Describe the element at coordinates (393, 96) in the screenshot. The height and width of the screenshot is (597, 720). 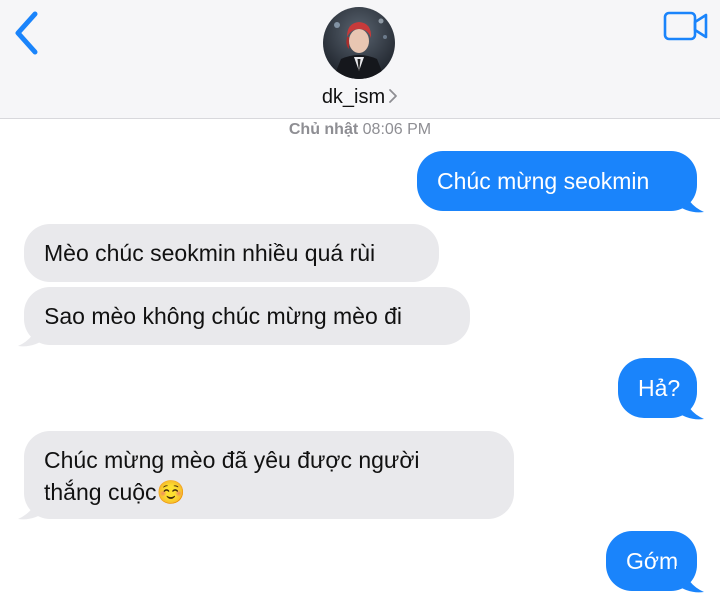
I see `chevron-right-icon` at that location.